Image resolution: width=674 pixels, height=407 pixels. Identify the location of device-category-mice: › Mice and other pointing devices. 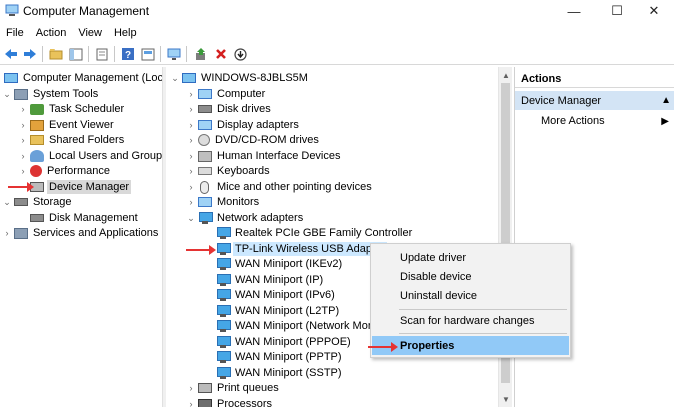
(280, 187).